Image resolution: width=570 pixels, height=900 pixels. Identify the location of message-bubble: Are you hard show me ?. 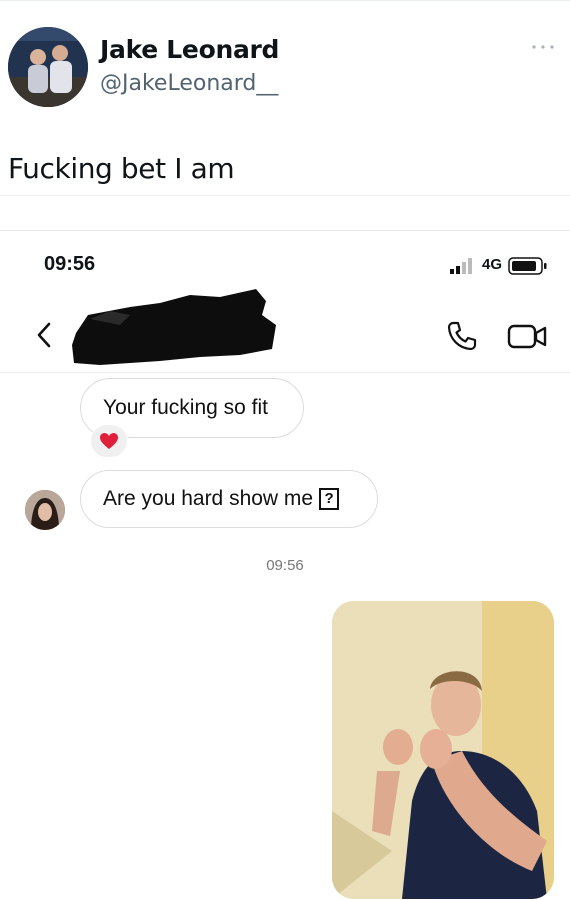
(229, 499).